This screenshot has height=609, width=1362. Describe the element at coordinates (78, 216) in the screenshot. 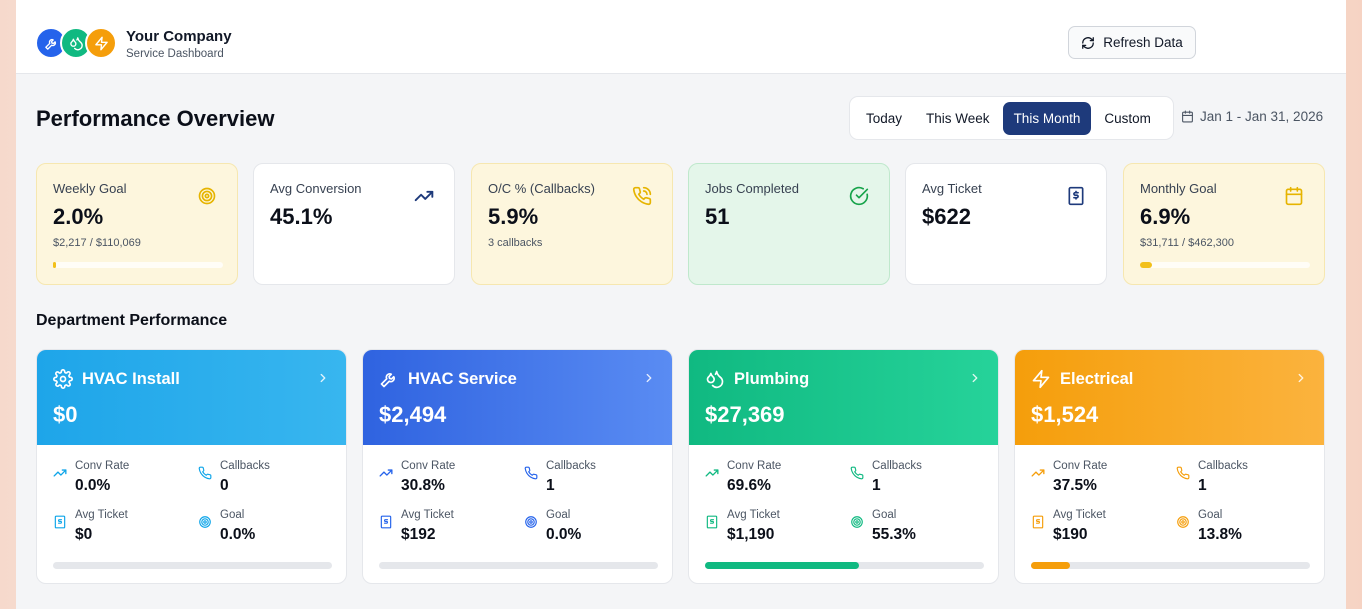

I see `kpi-value: 2.0%` at that location.